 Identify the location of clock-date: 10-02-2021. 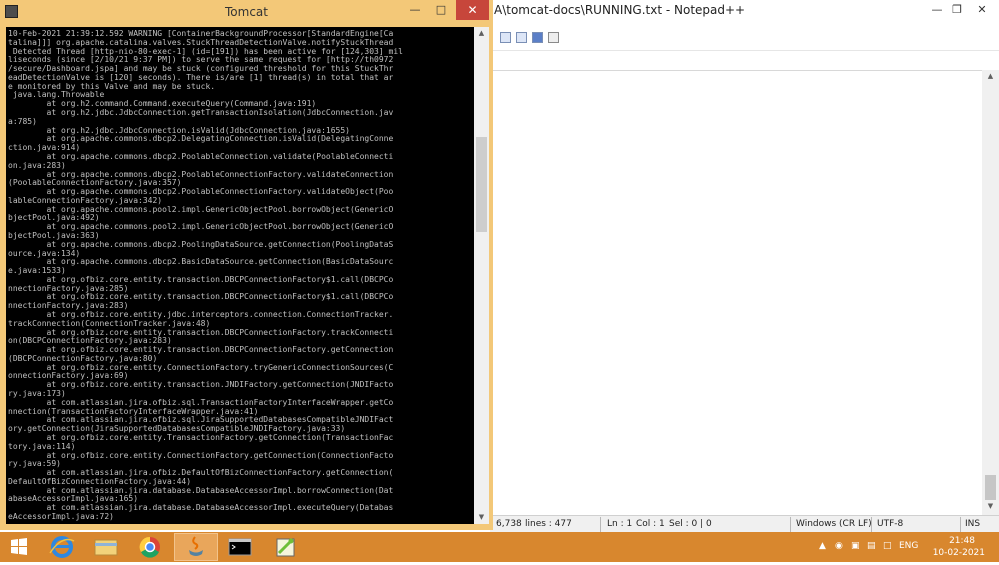
(959, 553).